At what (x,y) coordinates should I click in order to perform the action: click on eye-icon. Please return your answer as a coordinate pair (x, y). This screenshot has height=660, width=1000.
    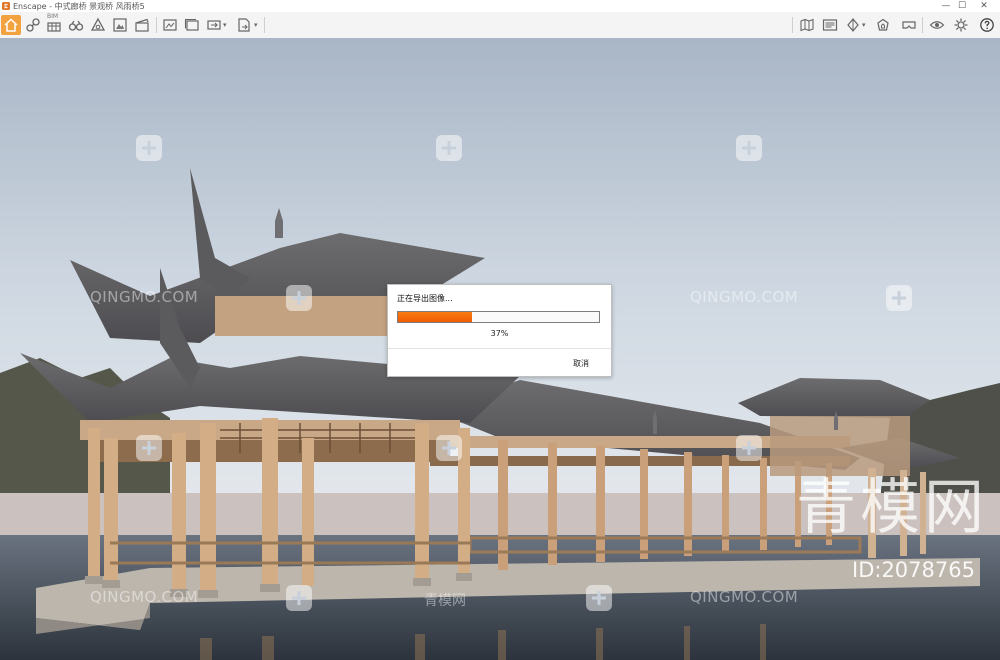
    Looking at the image, I should click on (937, 25).